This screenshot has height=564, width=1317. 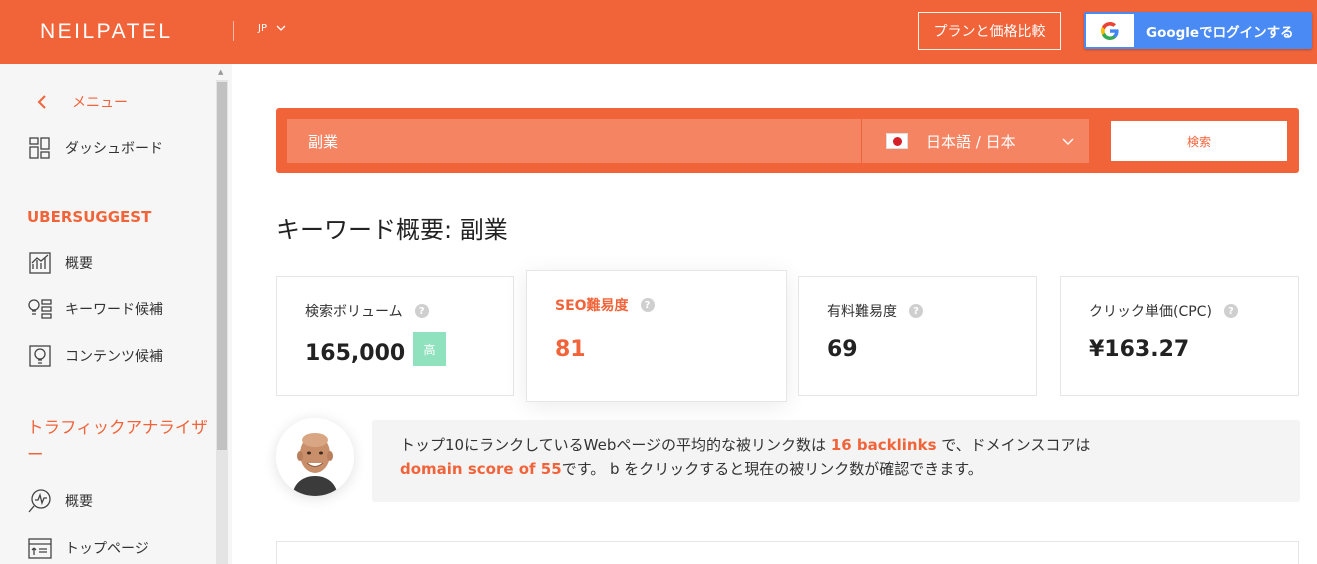 I want to click on language-country-label: 日本語 / 日本, so click(x=971, y=141).